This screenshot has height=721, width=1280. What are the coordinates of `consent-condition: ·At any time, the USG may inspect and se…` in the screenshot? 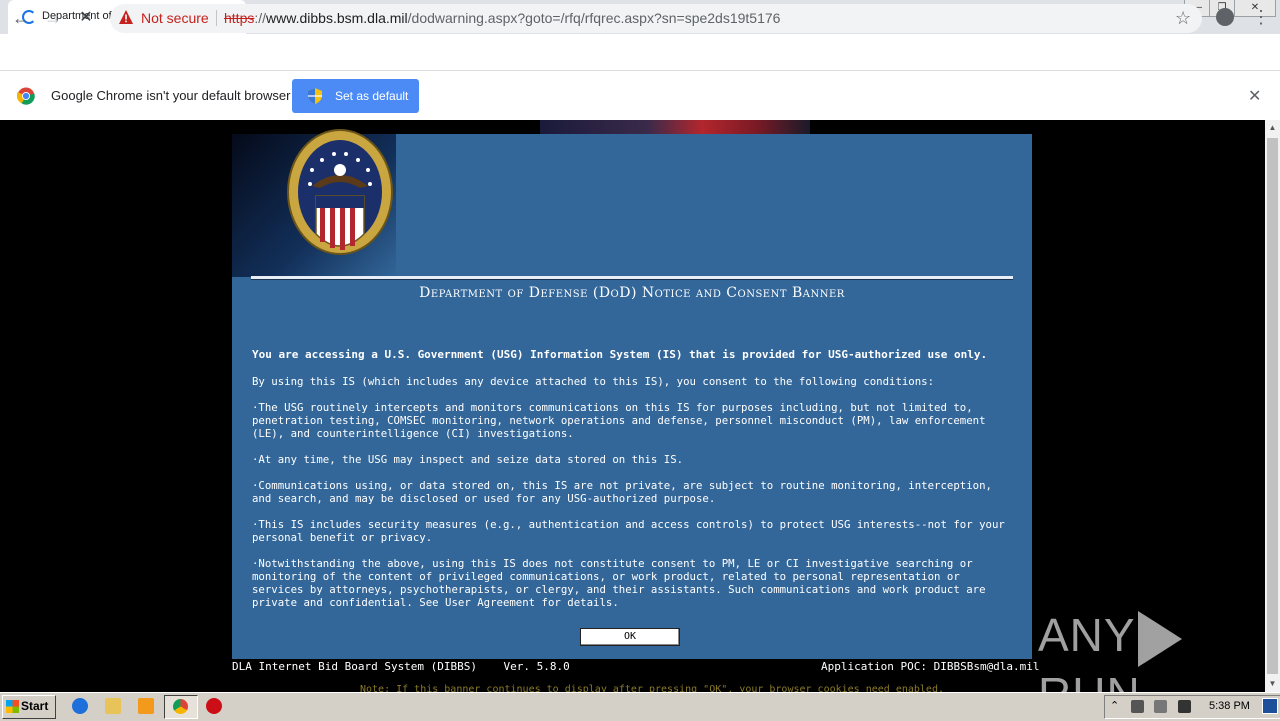 It's located at (468, 459).